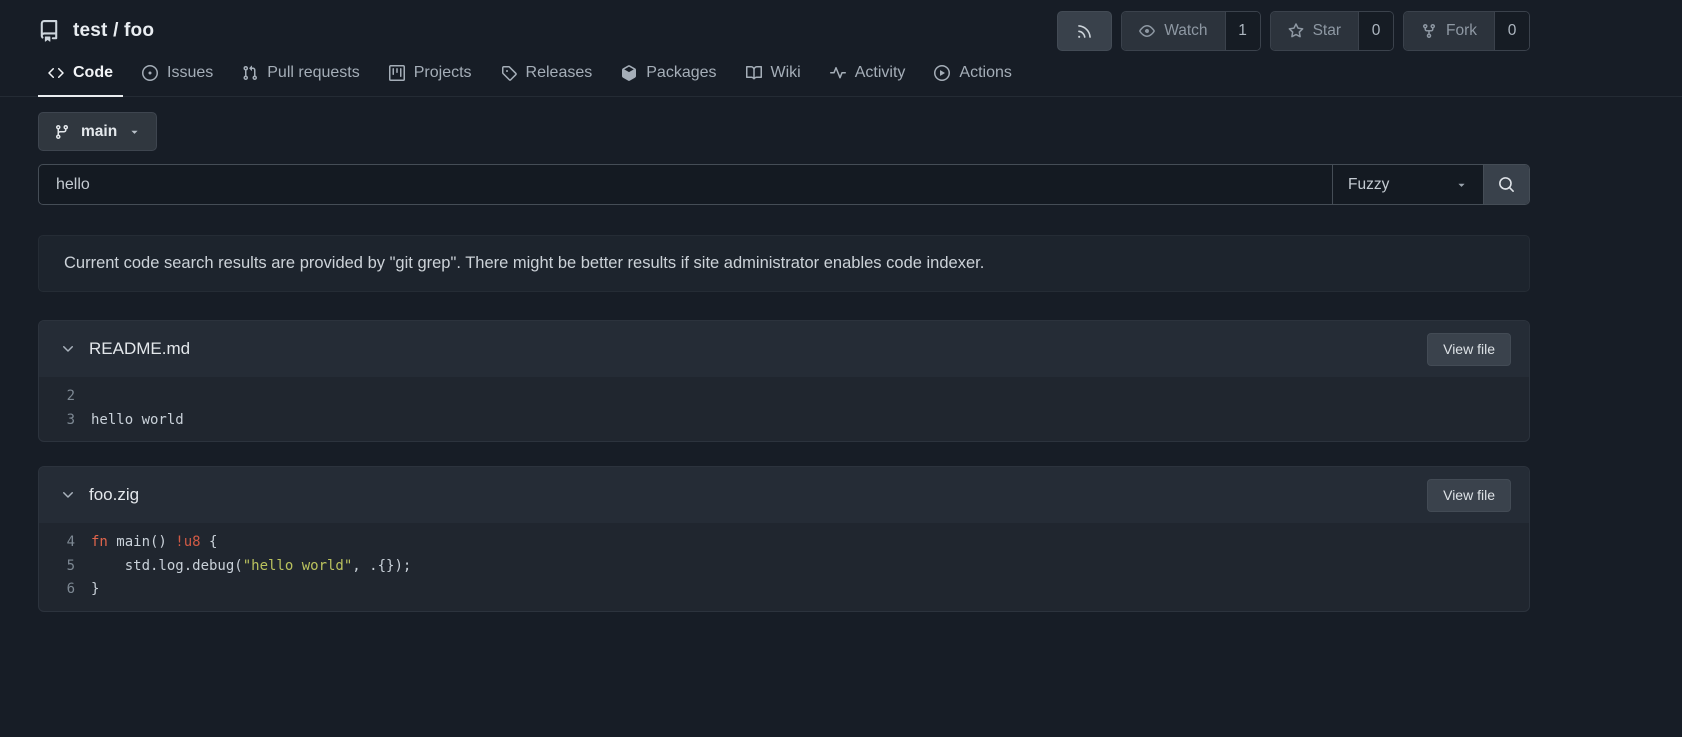 This screenshot has width=1682, height=737. What do you see at coordinates (250, 73) in the screenshot?
I see `git-pull-request-icon` at bounding box center [250, 73].